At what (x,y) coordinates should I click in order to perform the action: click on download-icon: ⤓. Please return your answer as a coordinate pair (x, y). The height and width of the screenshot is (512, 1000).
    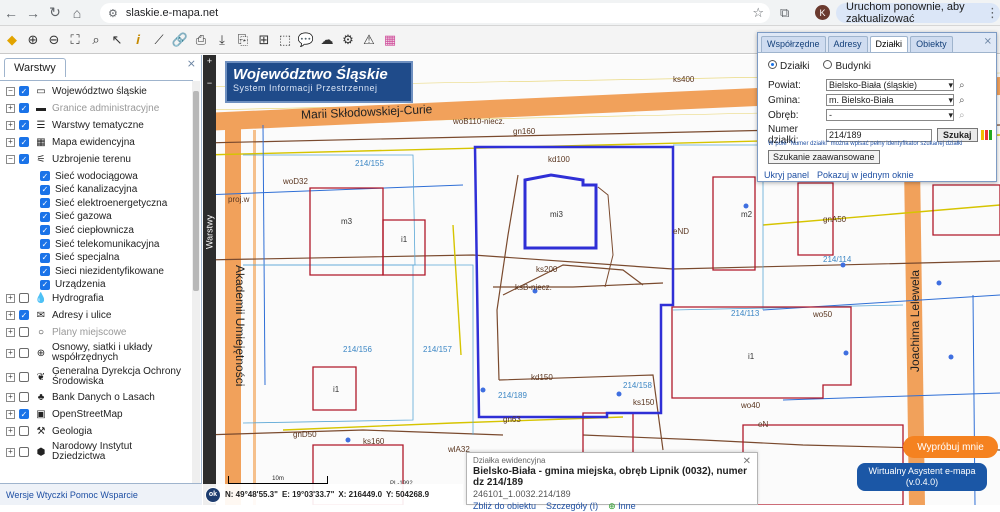
    Looking at the image, I should click on (222, 40).